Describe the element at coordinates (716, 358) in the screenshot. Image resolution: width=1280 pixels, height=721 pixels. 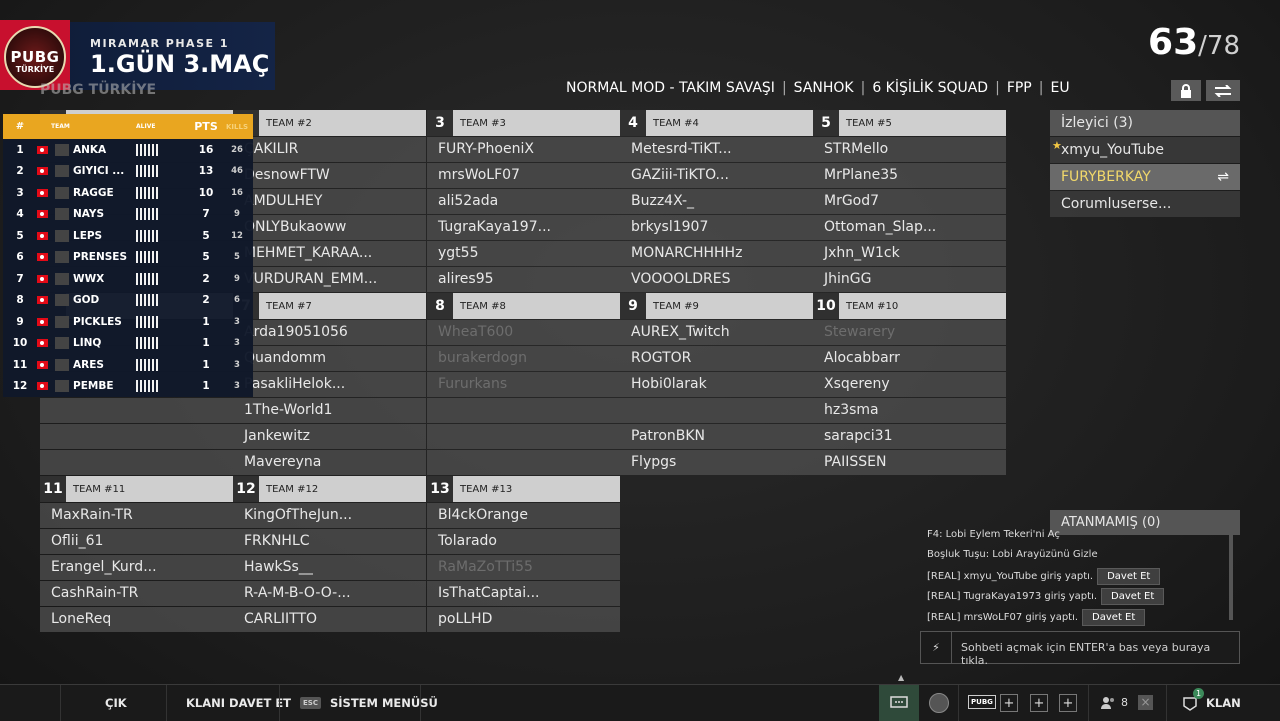
I see `player-slot: ROGTOR` at that location.